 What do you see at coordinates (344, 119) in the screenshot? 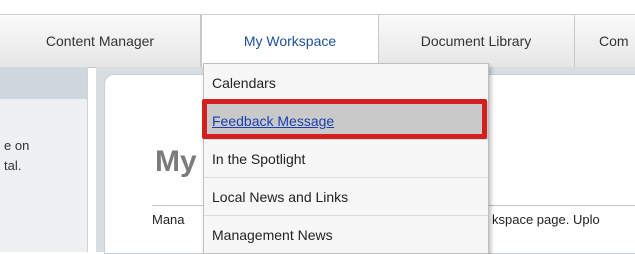
I see `highlight-annotation-box` at bounding box center [344, 119].